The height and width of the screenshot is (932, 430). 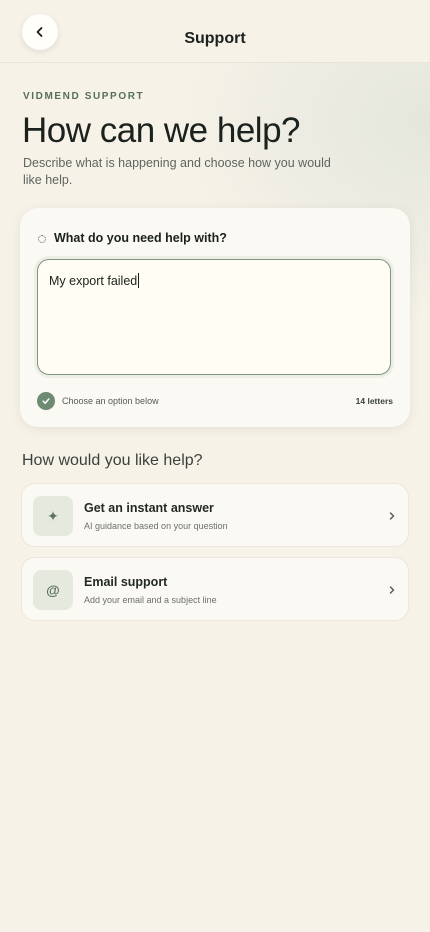 What do you see at coordinates (46, 401) in the screenshot?
I see `check-icon` at bounding box center [46, 401].